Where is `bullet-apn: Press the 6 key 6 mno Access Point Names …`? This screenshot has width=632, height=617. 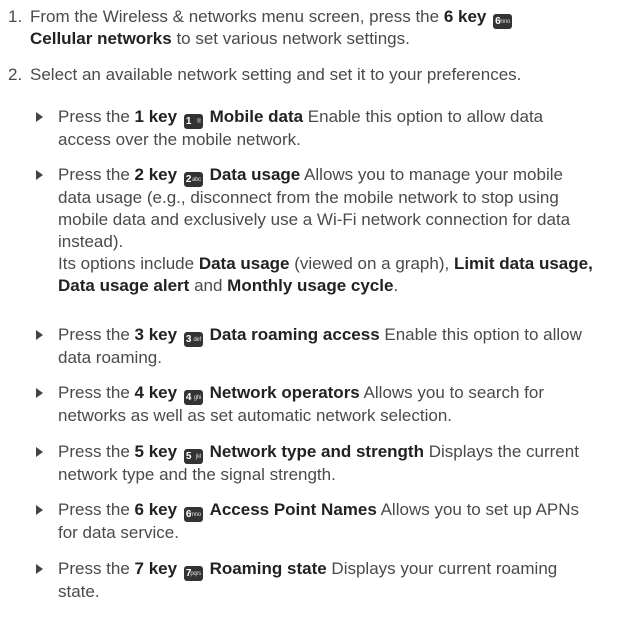 bullet-apn: Press the 6 key 6 mno Access Point Names … is located at coordinates (327, 521).